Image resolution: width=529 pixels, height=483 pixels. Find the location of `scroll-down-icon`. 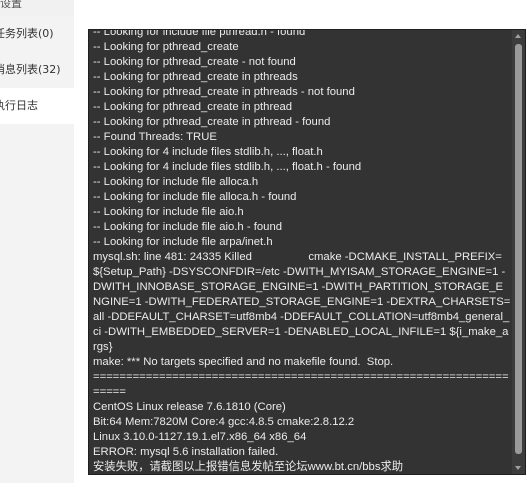

scroll-down-icon is located at coordinates (518, 468).